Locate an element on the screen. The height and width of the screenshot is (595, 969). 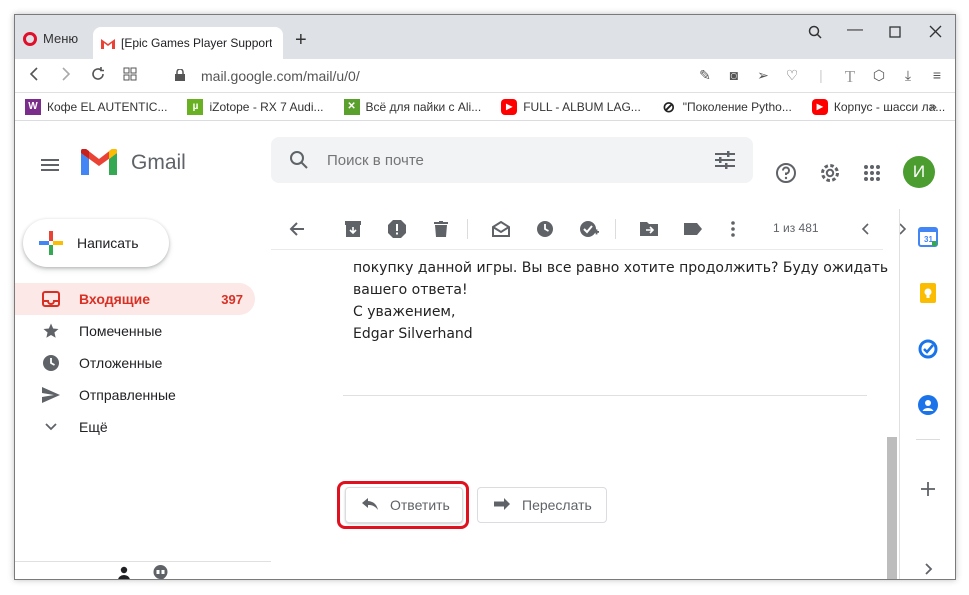
search-tabs-icon is located at coordinates (815, 34).